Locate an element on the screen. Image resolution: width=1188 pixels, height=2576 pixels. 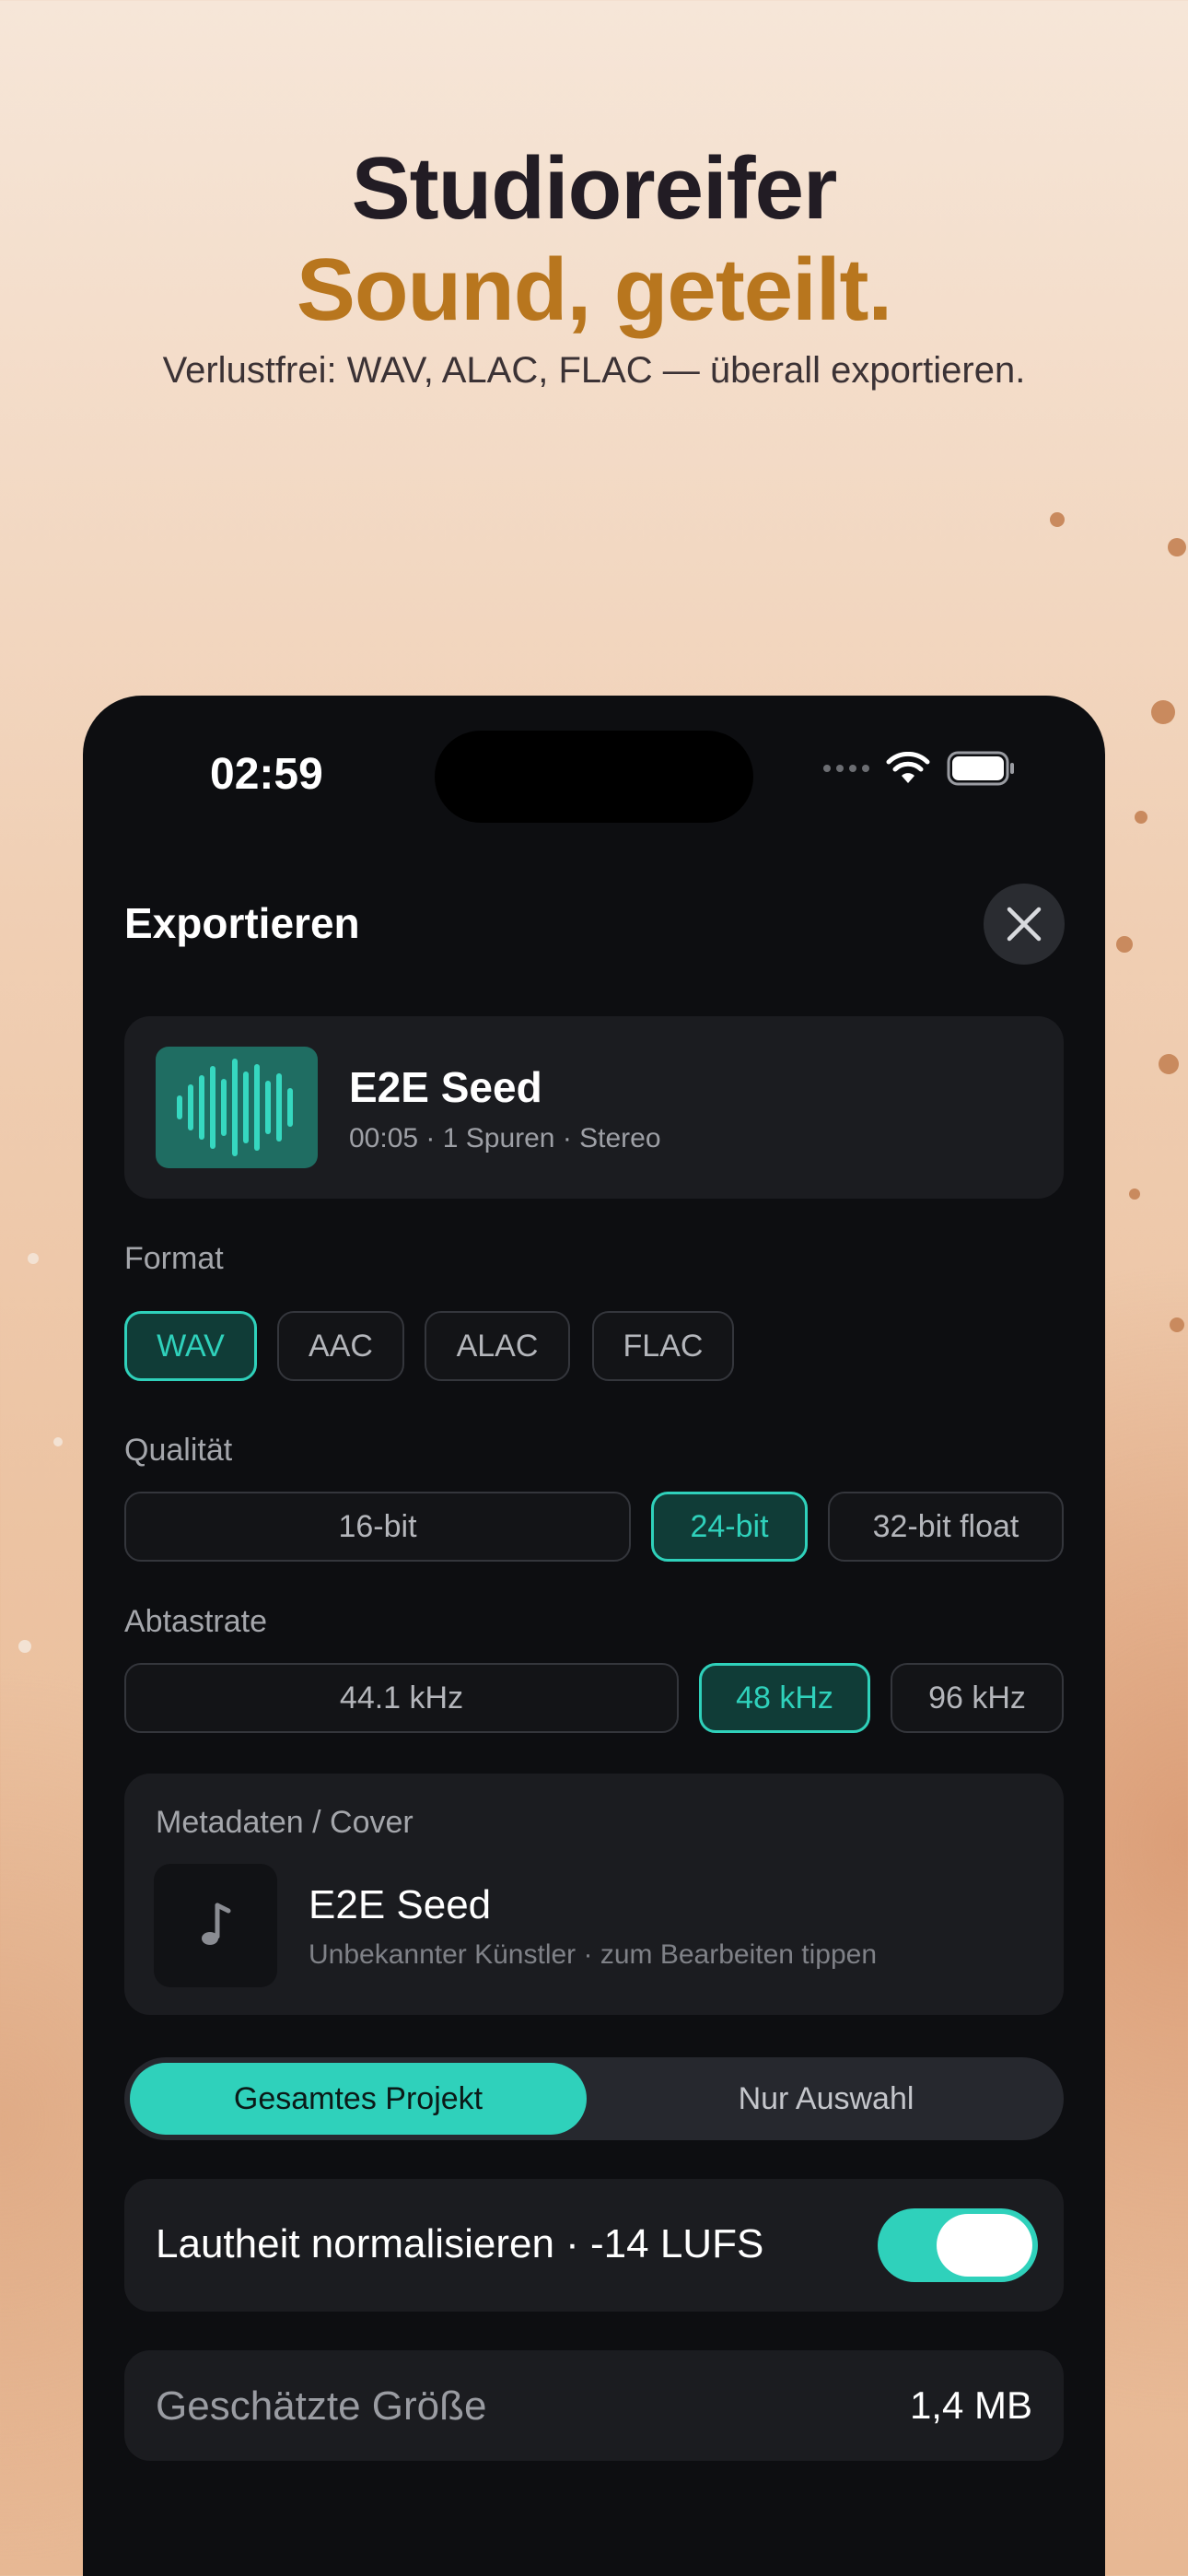
normalize-label: Lautheit normalisieren · -14 LUFS is located at coordinates (460, 2243).